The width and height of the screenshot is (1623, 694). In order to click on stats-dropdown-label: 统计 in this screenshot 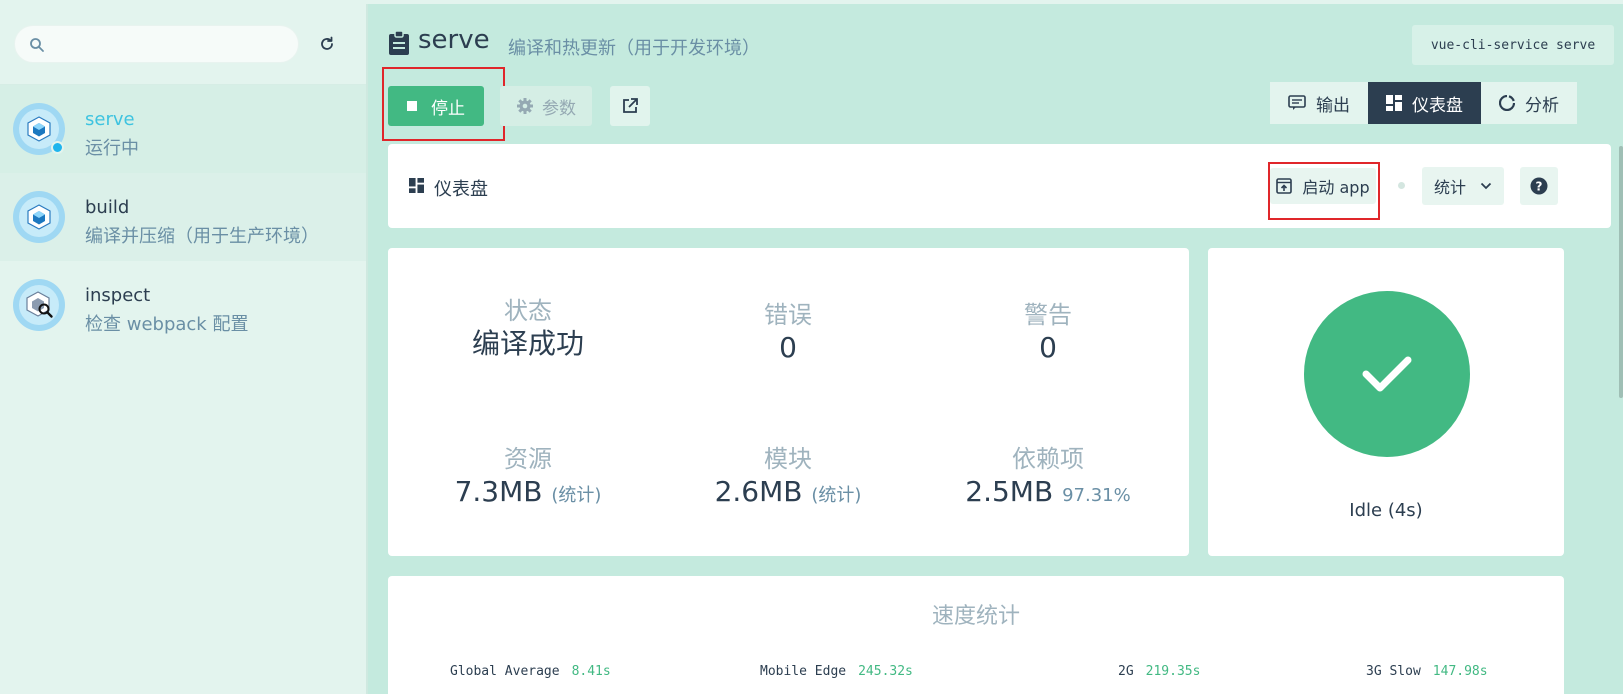, I will do `click(1449, 187)`.